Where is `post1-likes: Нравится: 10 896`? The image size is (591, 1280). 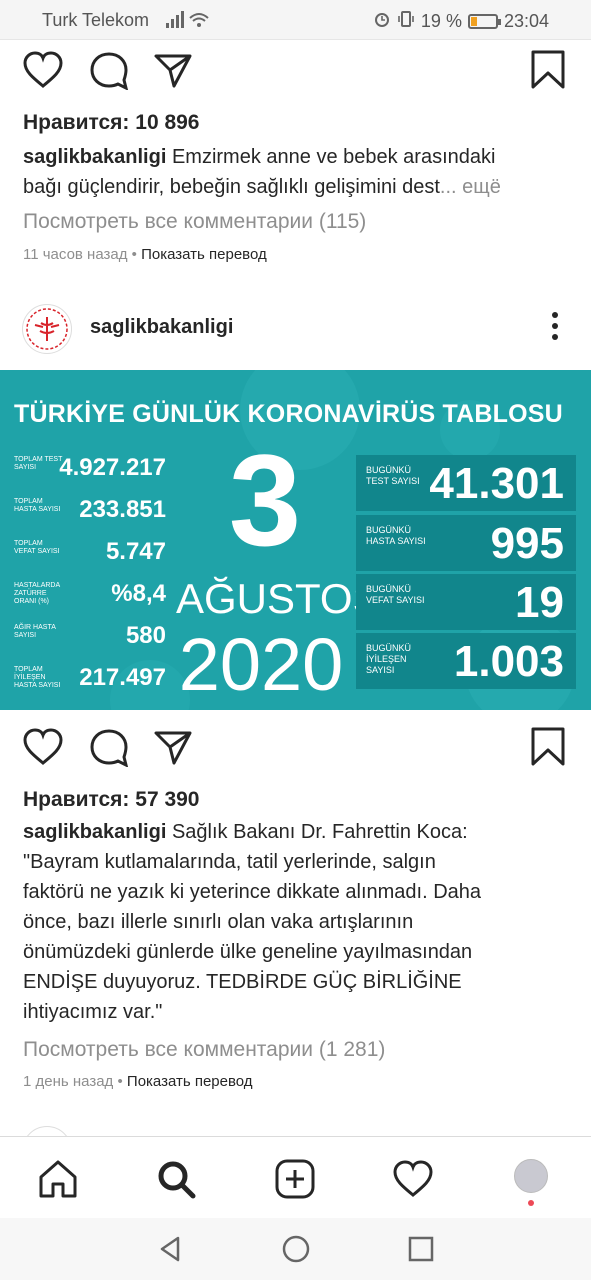 post1-likes: Нравится: 10 896 is located at coordinates (111, 123).